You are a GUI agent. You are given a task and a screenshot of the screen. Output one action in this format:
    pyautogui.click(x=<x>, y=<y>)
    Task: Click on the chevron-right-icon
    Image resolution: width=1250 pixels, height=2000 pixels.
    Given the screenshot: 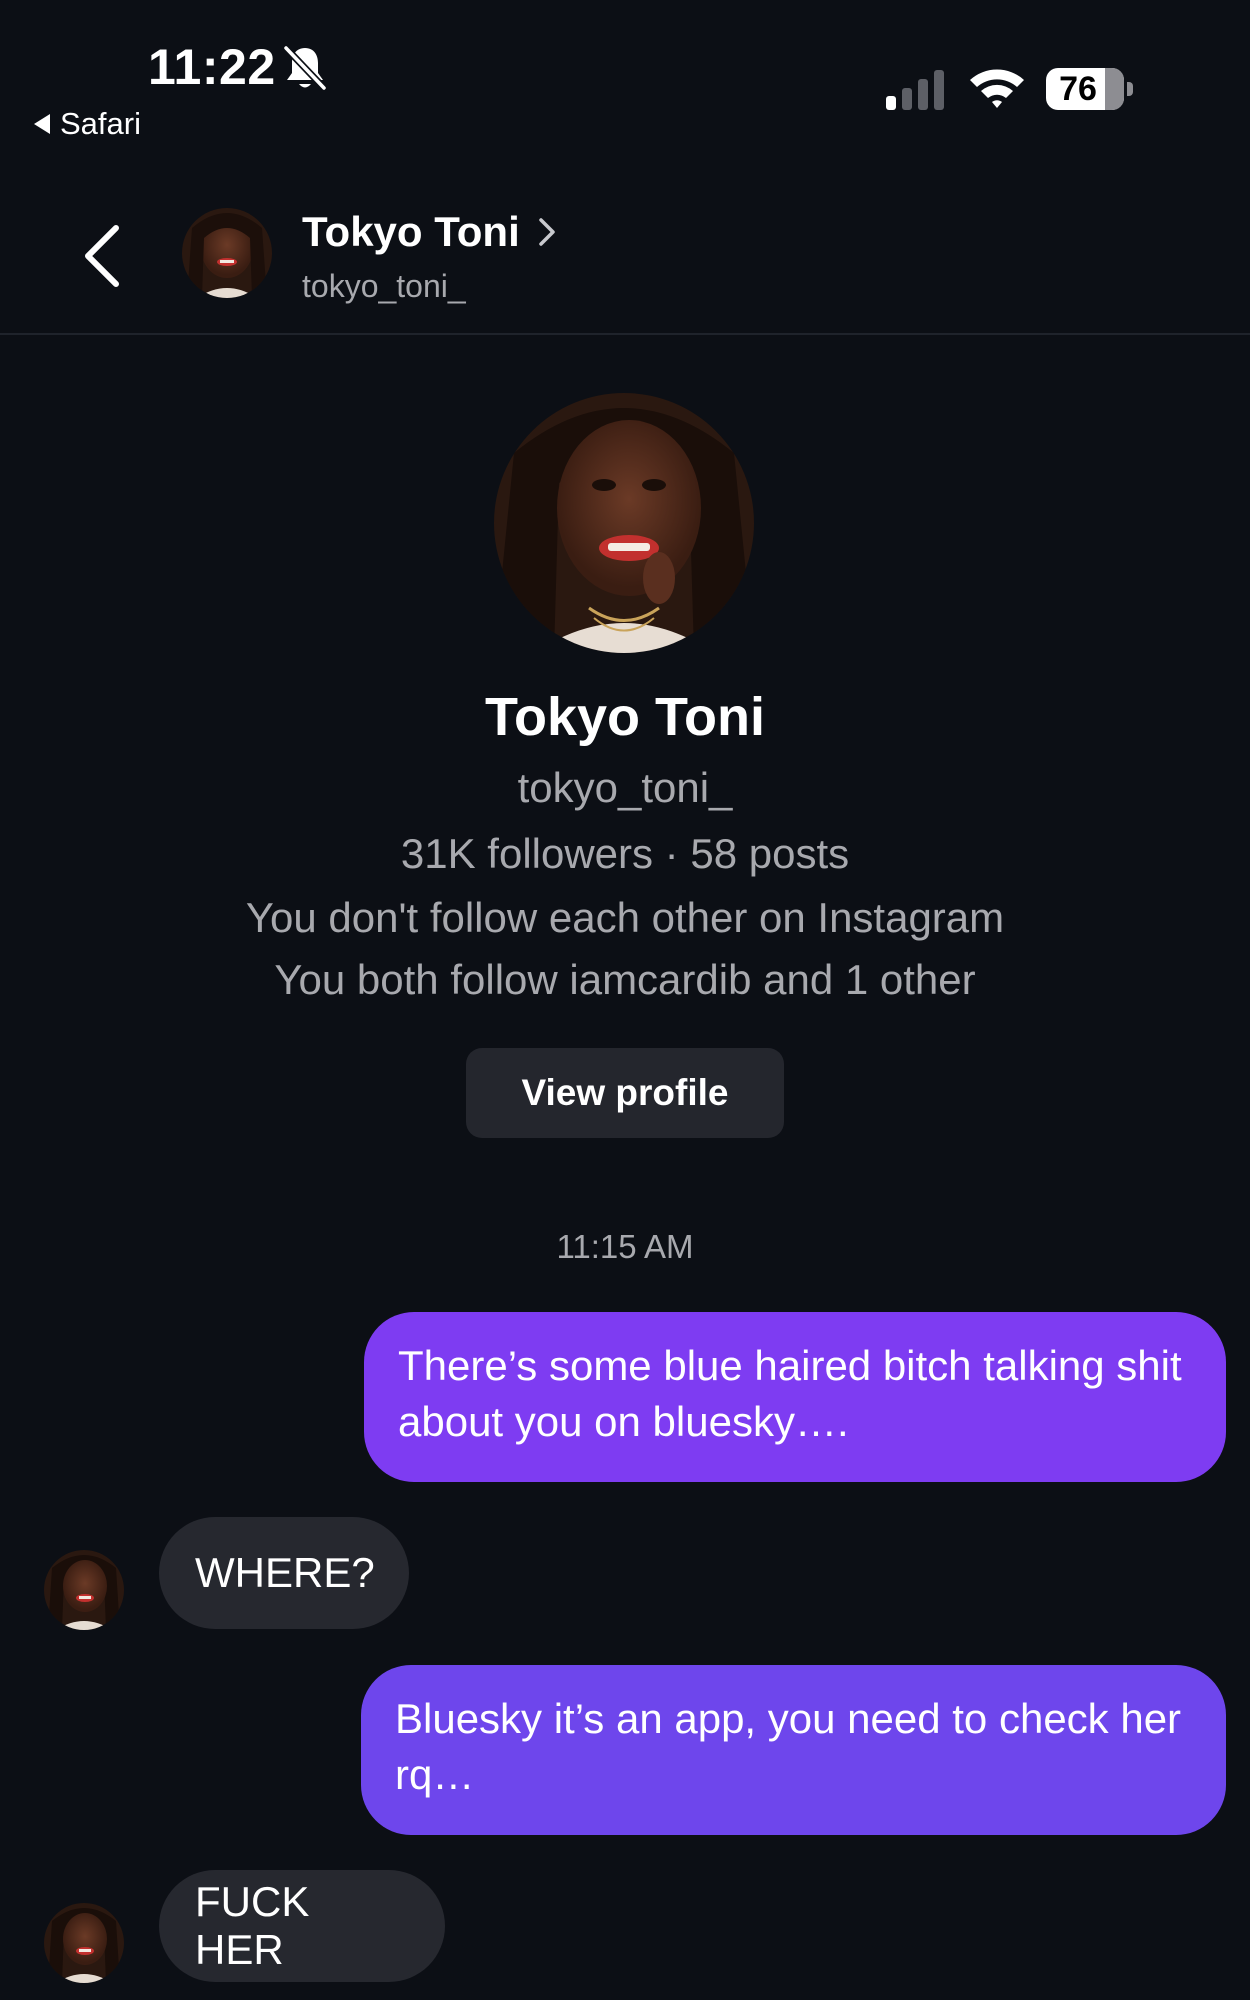 What is the action you would take?
    pyautogui.click(x=547, y=232)
    